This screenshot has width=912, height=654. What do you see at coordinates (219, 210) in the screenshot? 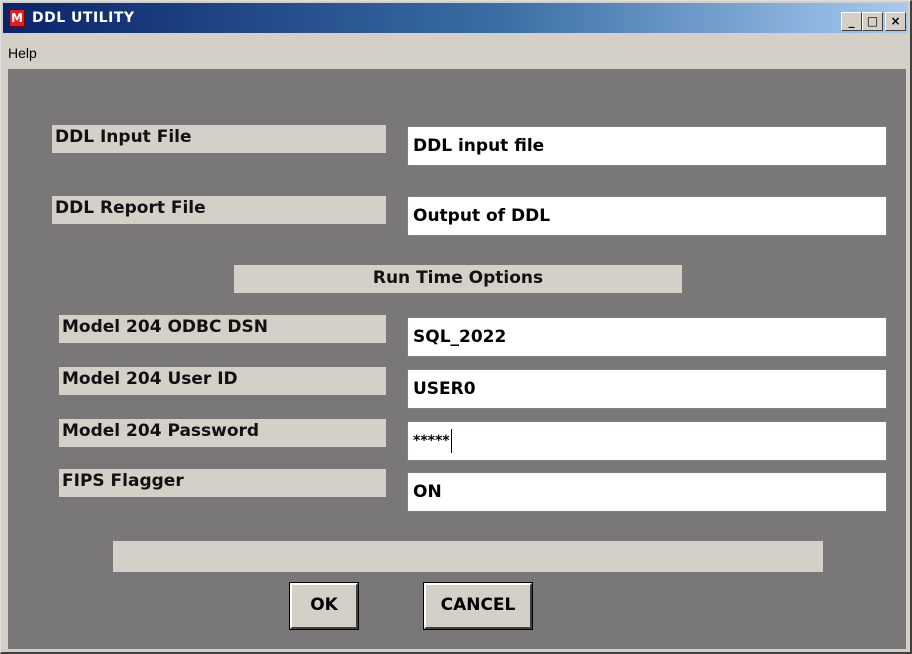
I see `ddl-report-file-label: DDL Report File` at bounding box center [219, 210].